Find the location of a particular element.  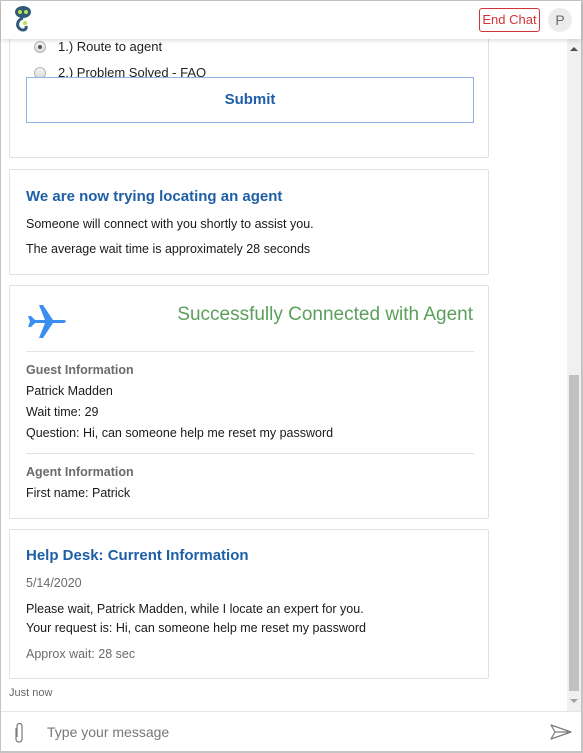

guest-info-heading: Guest Information is located at coordinates (80, 370).